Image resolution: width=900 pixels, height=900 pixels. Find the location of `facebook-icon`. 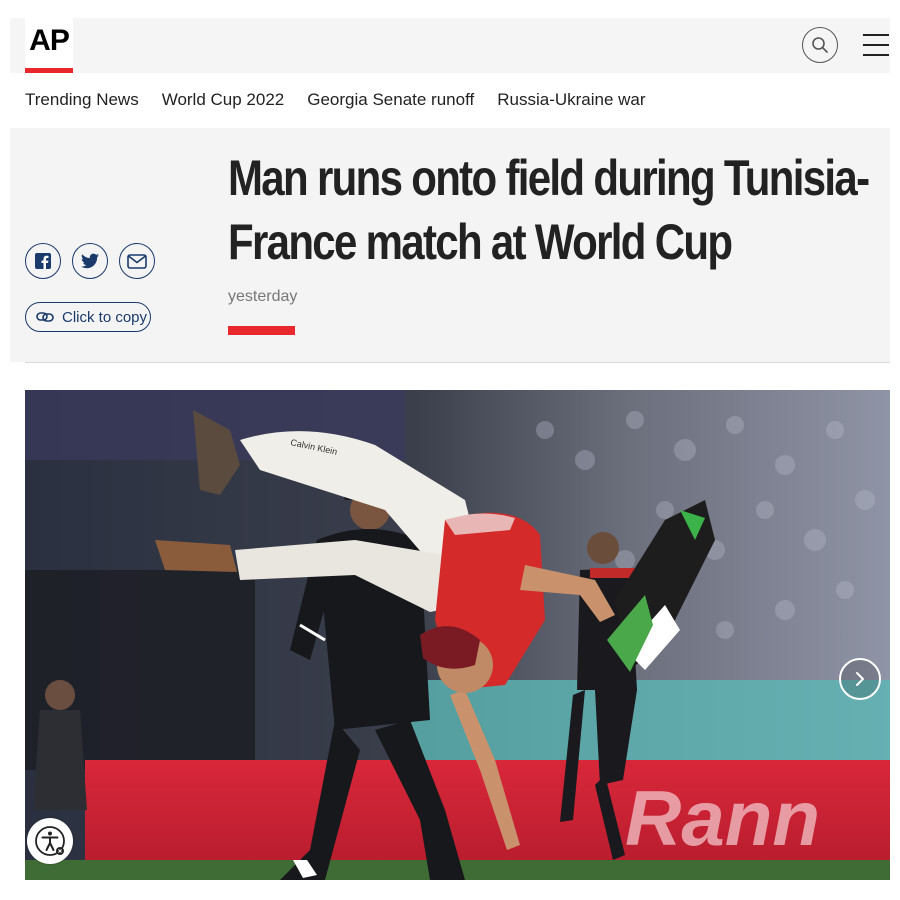

facebook-icon is located at coordinates (43, 261).